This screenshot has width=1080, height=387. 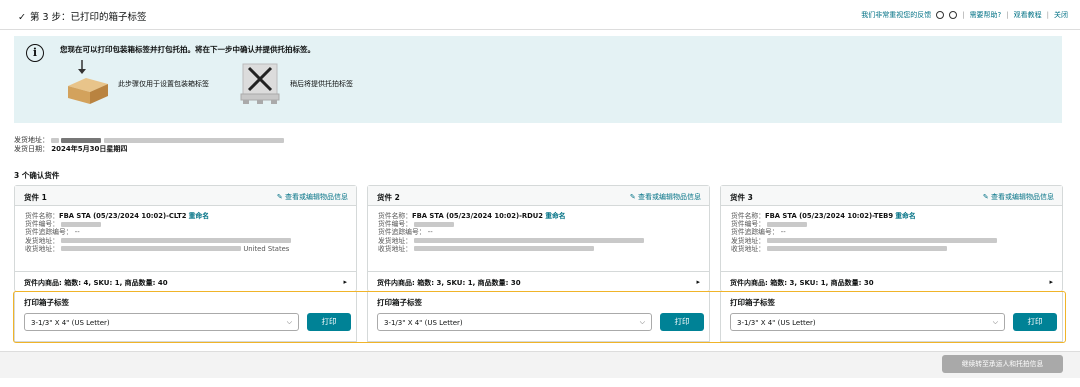 What do you see at coordinates (266, 248) in the screenshot?
I see `ship-to-country: United States` at bounding box center [266, 248].